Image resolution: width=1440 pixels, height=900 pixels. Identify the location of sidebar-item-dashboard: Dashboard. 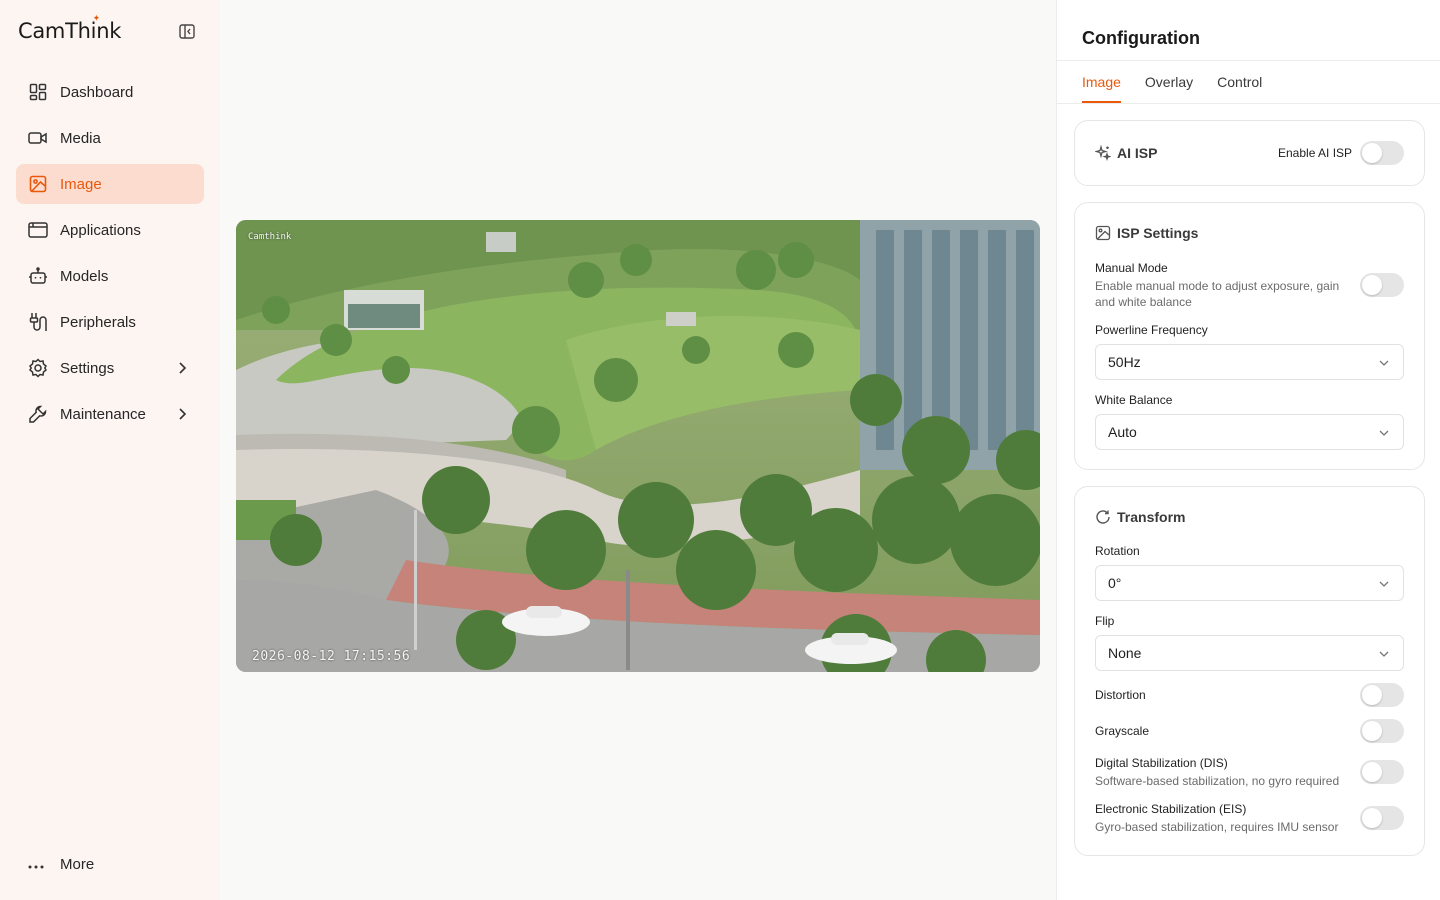
(110, 92).